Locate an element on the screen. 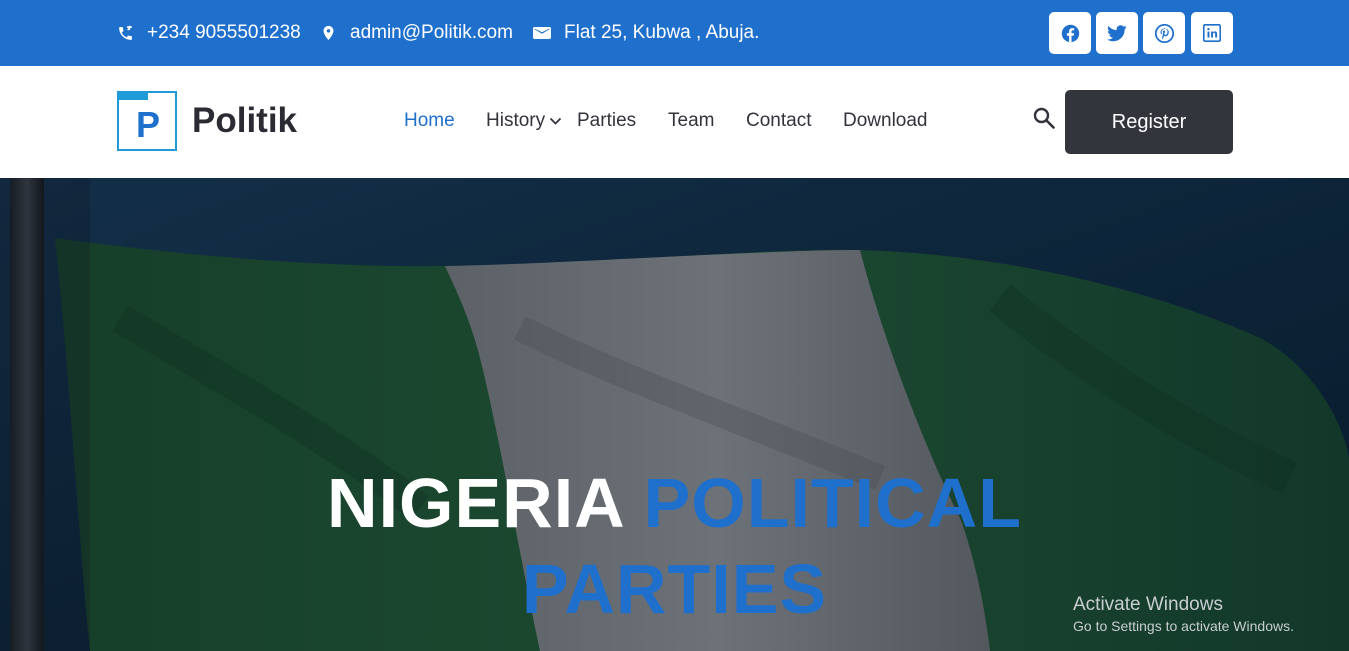 This screenshot has width=1349, height=651. phone-icon is located at coordinates (125, 32).